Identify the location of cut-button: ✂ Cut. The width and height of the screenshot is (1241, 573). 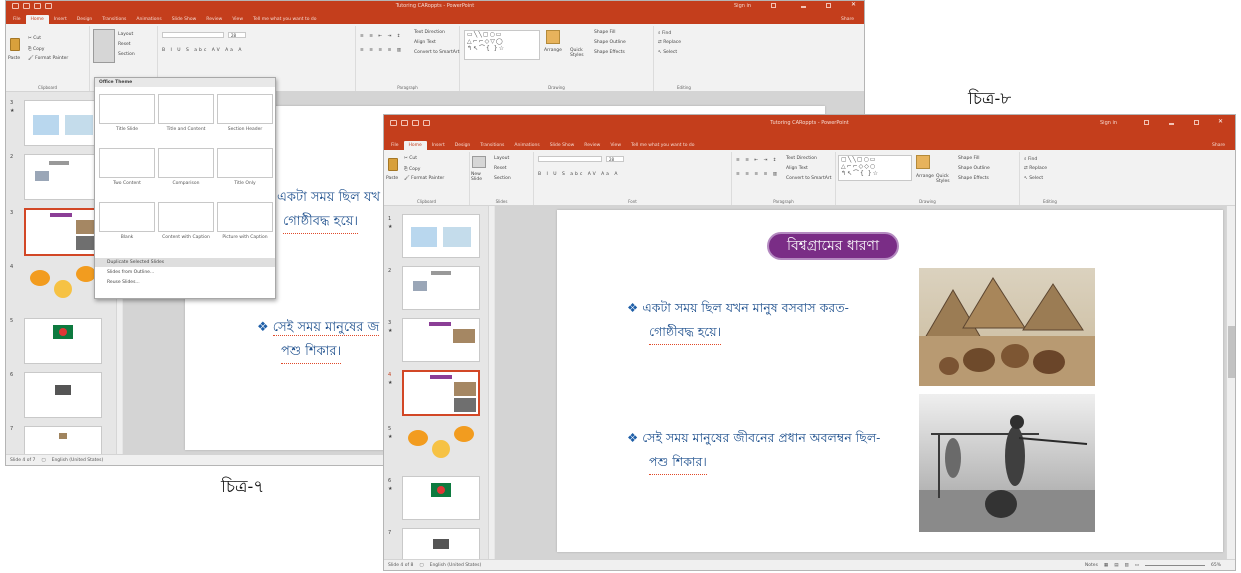
(34, 38).